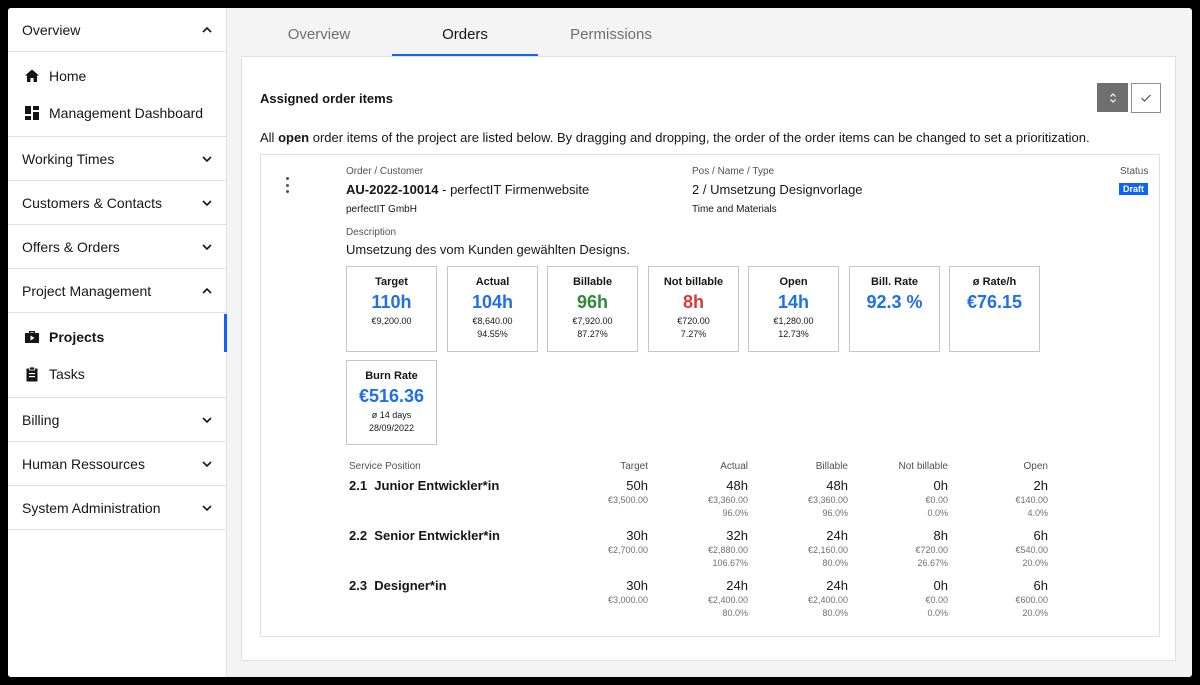  I want to click on sidebar-section-label: Overview, so click(51, 29).